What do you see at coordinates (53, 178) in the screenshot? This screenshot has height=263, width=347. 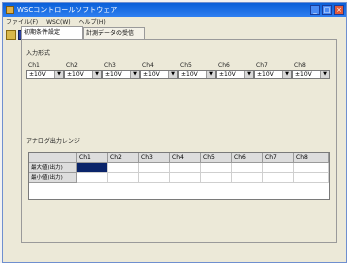 I see `row-header: 最小値(出力)` at bounding box center [53, 178].